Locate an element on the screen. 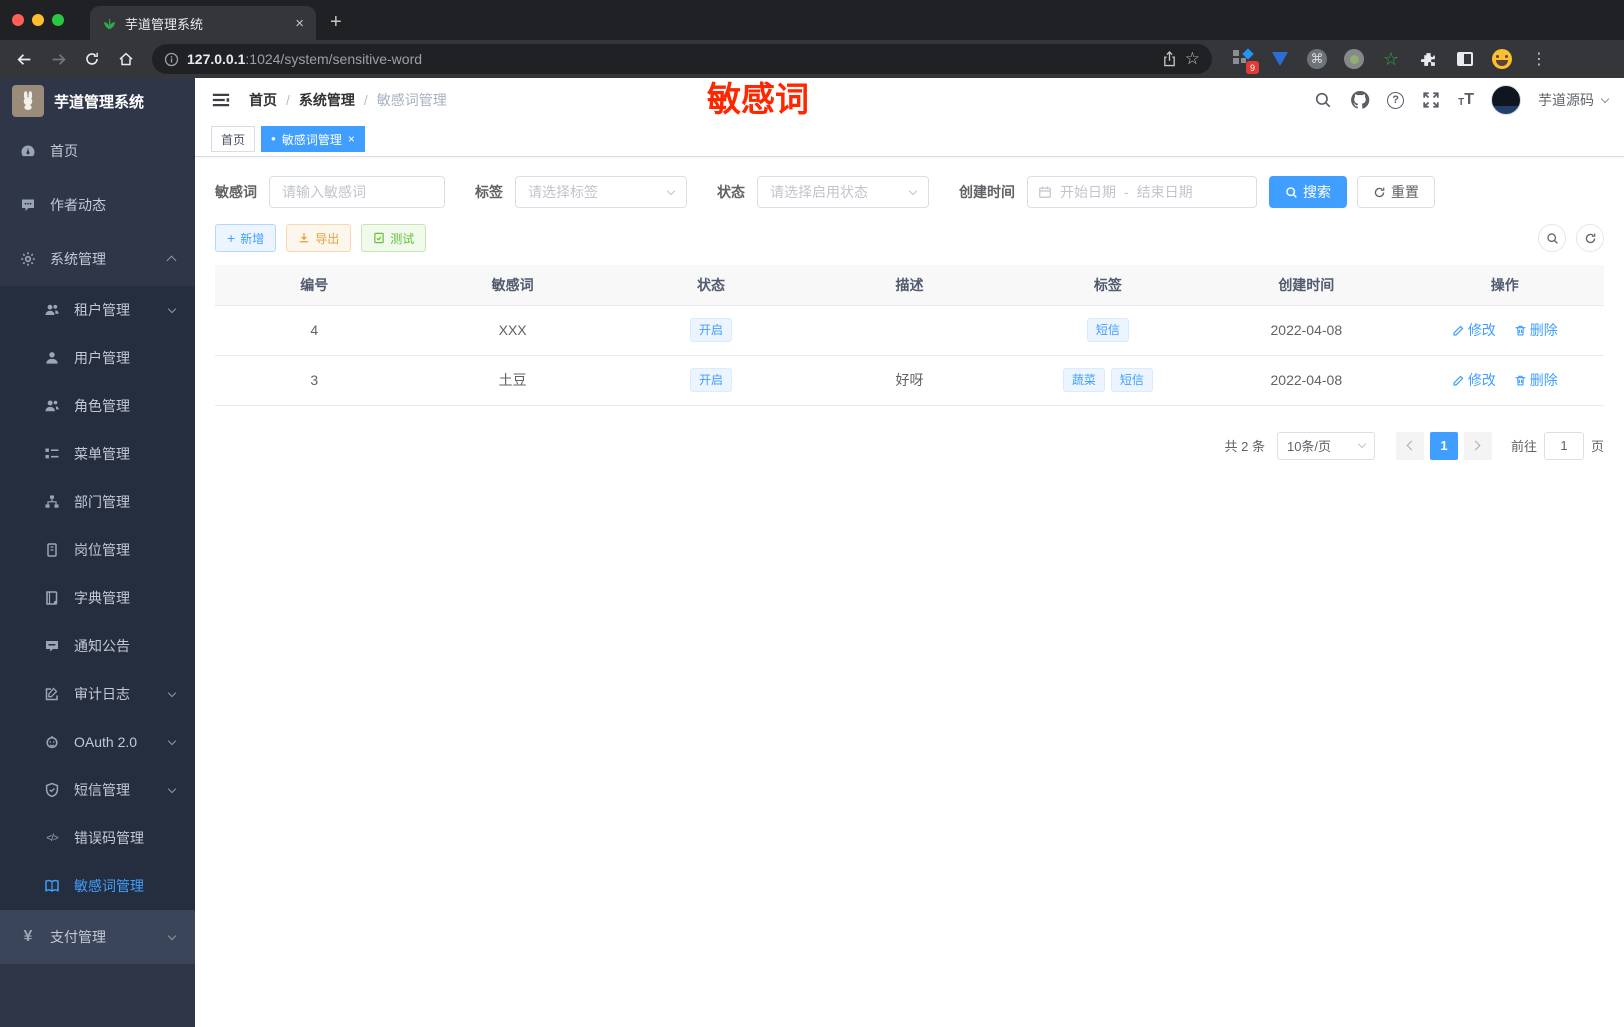 Image resolution: width=1624 pixels, height=1027 pixels. current-page: 1 is located at coordinates (1443, 445).